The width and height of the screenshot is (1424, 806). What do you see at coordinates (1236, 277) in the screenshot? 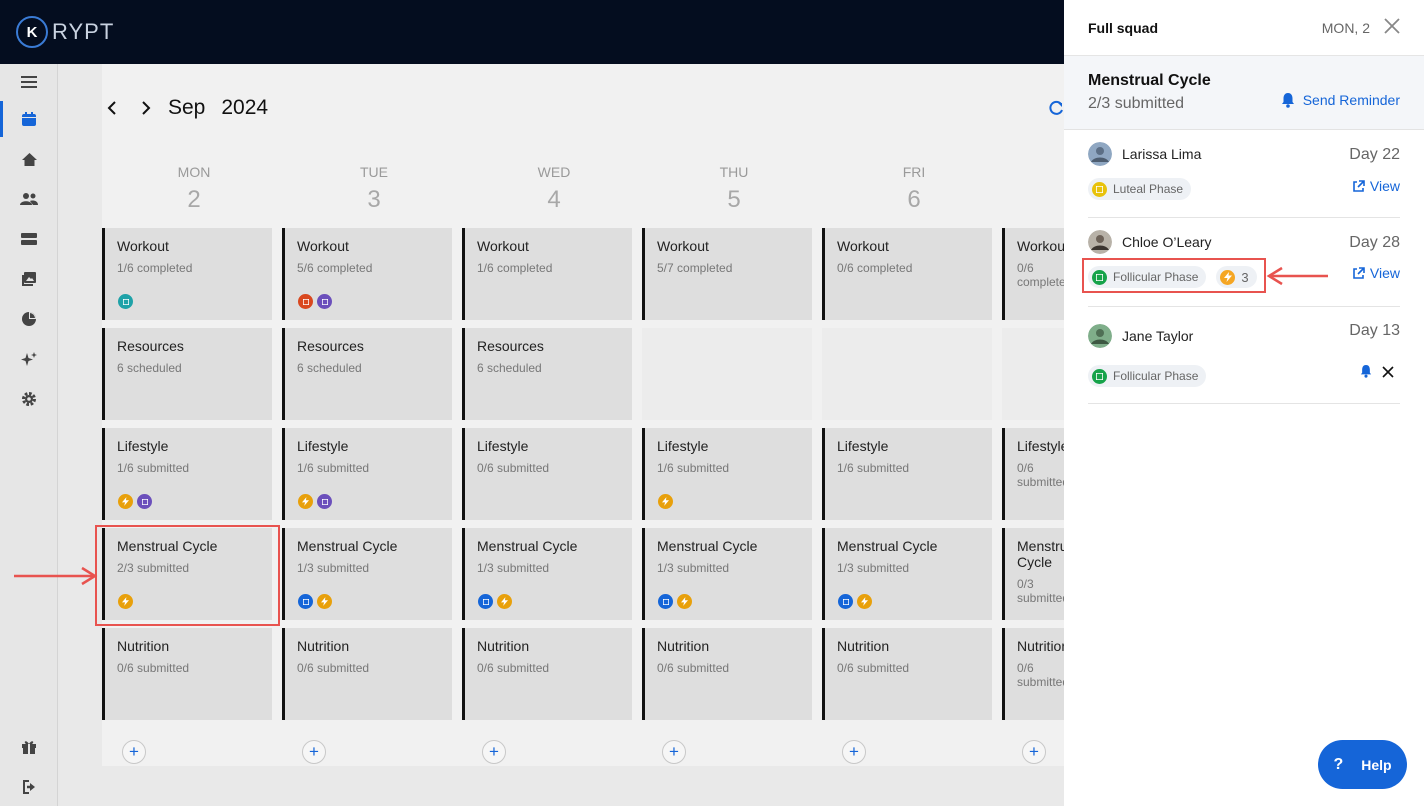
I see `symptom-count-chip: 3` at bounding box center [1236, 277].